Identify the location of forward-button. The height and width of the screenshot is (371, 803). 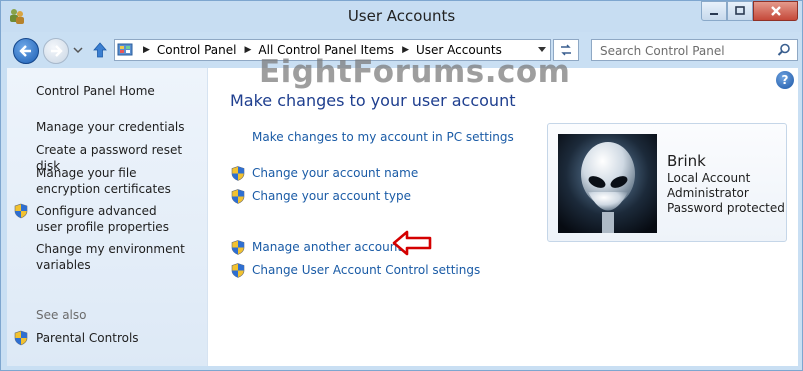
(56, 51).